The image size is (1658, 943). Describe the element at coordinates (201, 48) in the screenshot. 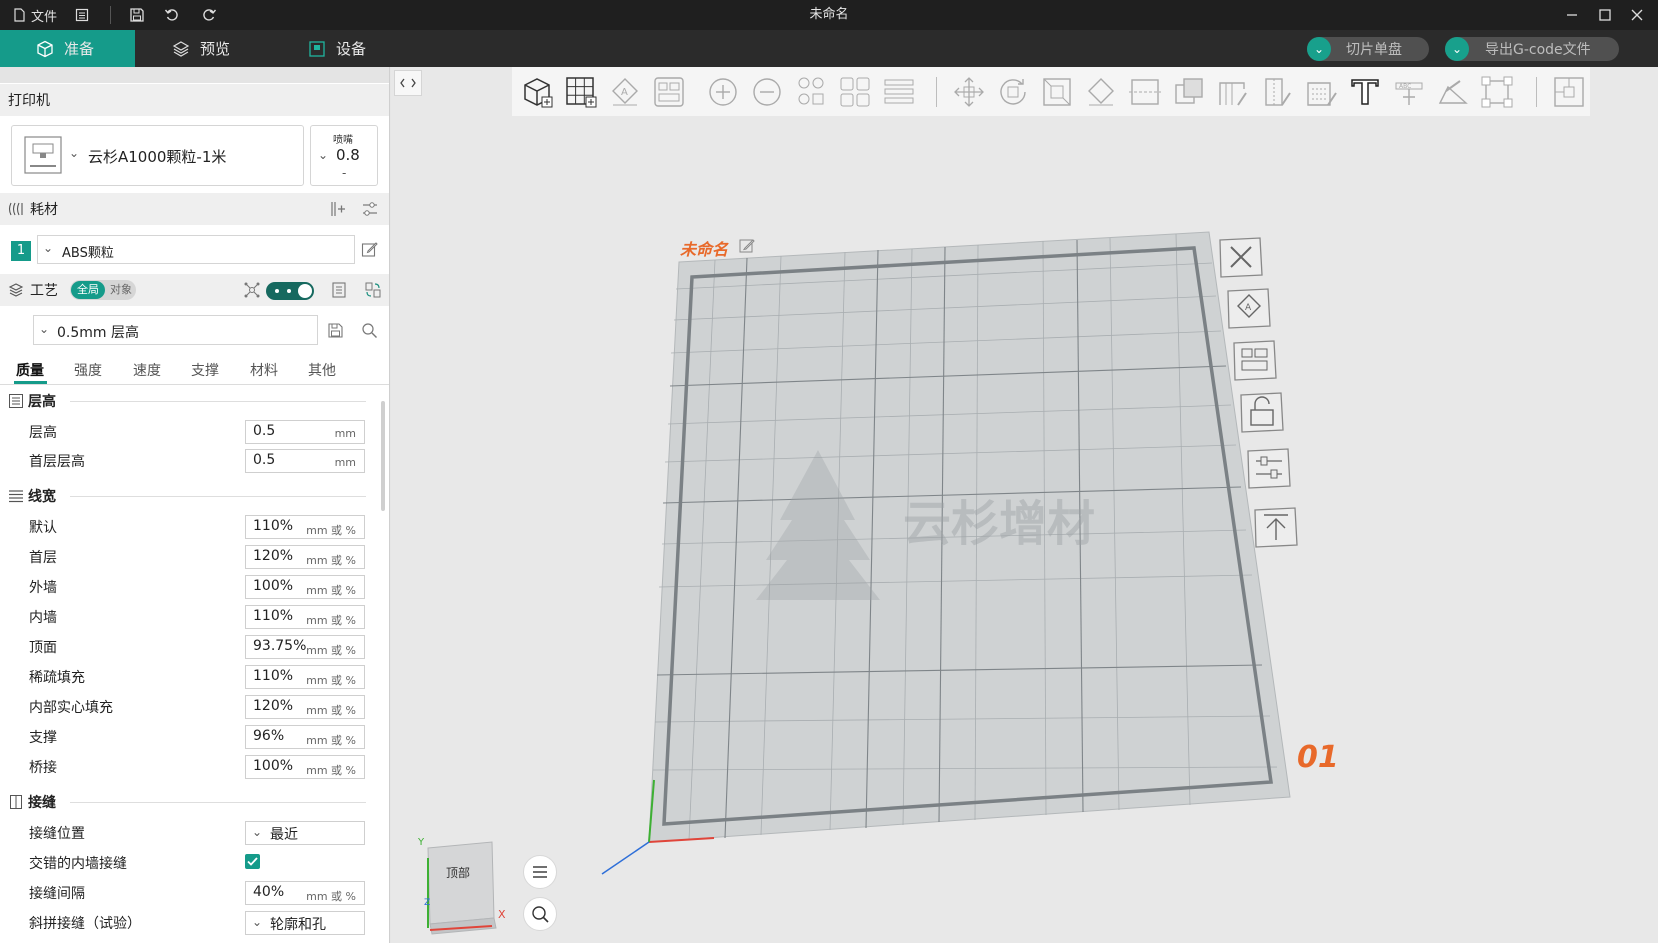

I see `tab-preview: 预览` at that location.